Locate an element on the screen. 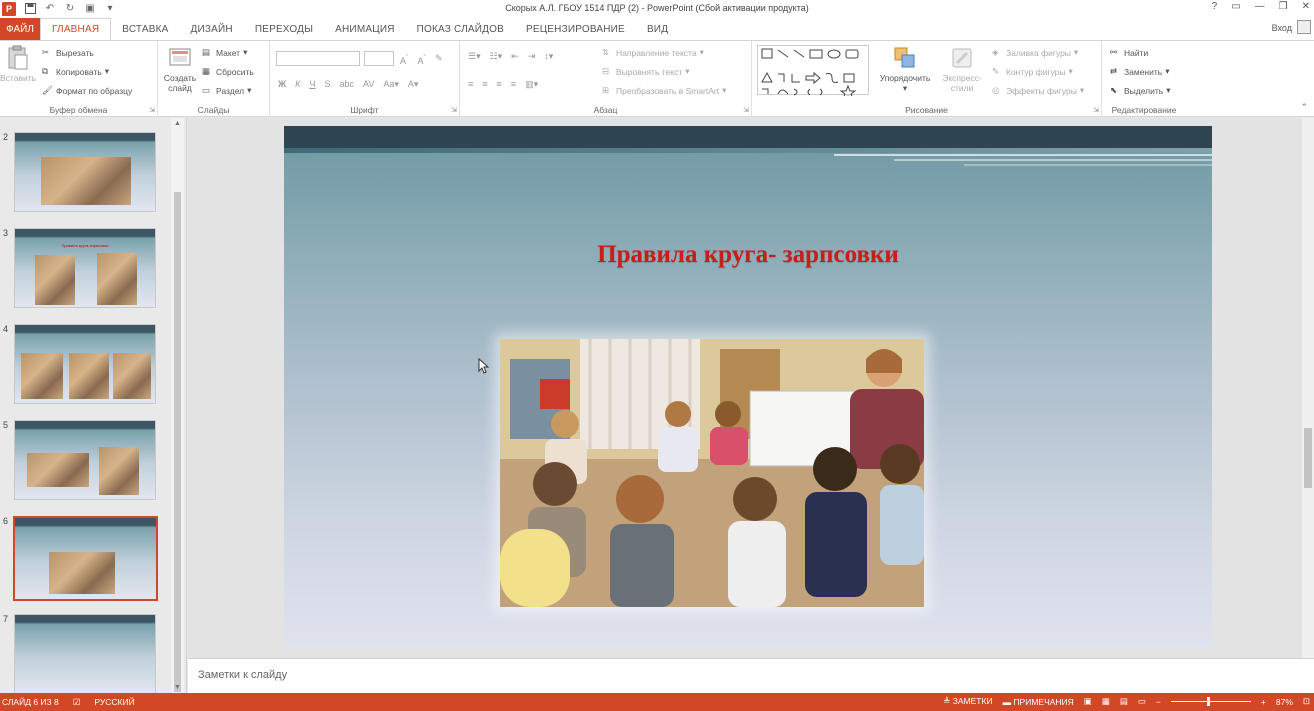  new-slide-button: Создать слайд is located at coordinates (180, 69).